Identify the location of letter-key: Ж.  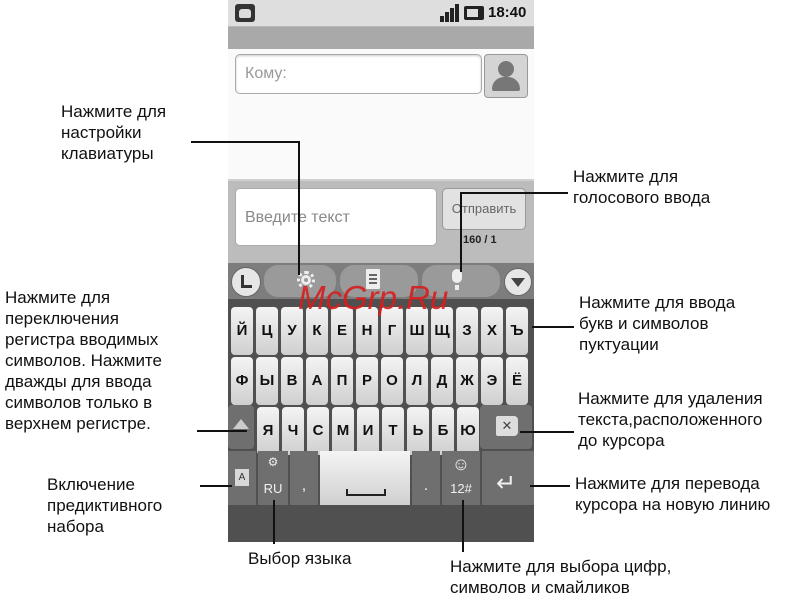
(467, 381).